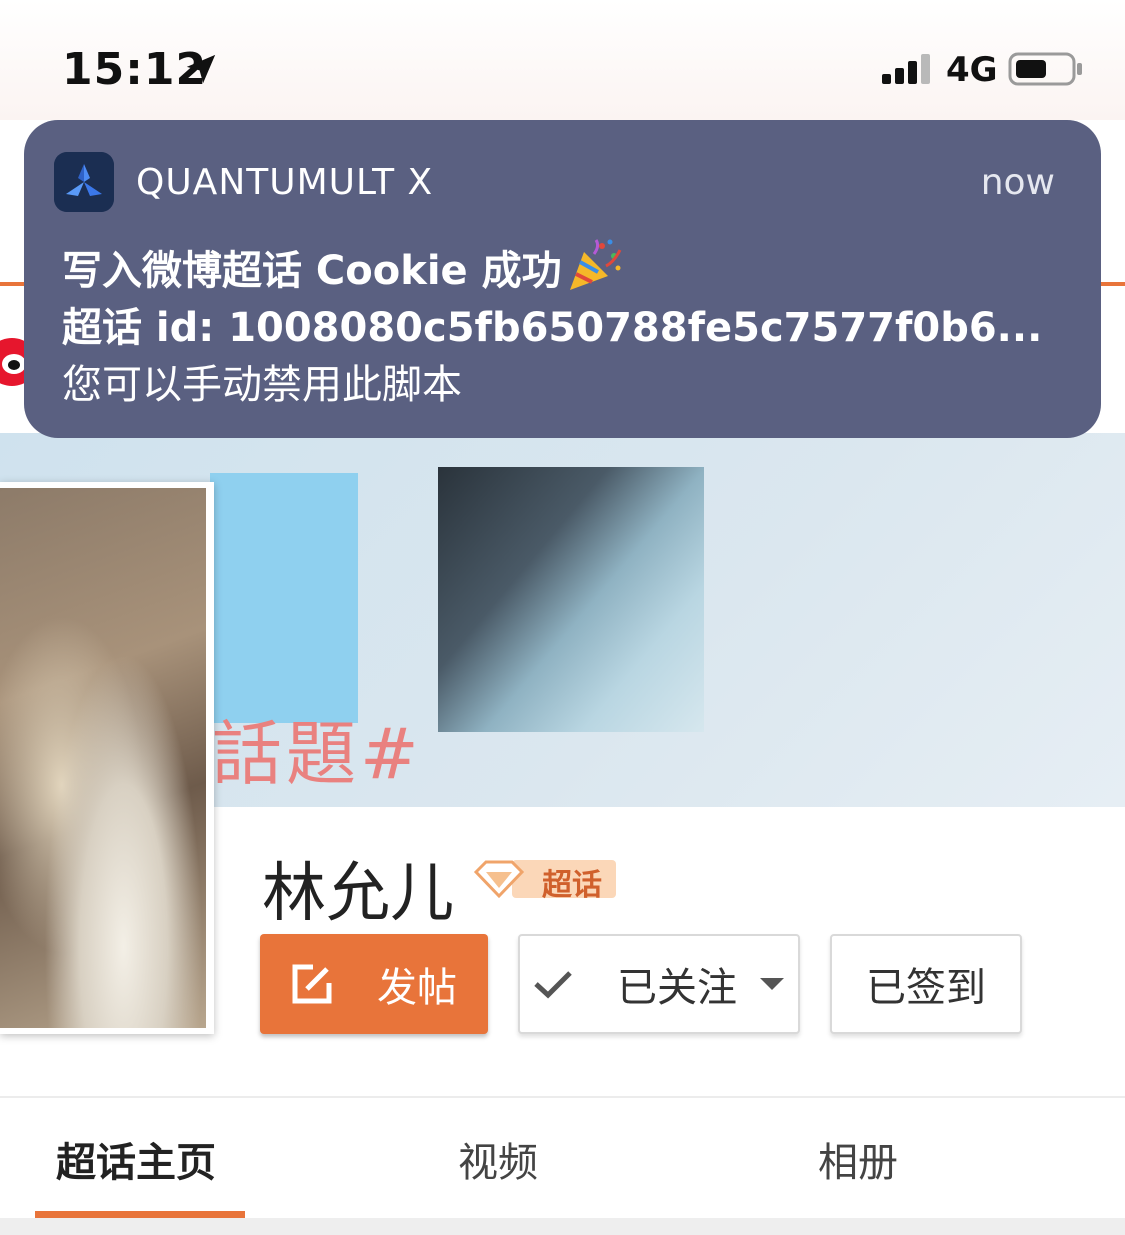 Image resolution: width=1125 pixels, height=1235 pixels. Describe the element at coordinates (284, 598) in the screenshot. I see `banner-blue-block` at that location.